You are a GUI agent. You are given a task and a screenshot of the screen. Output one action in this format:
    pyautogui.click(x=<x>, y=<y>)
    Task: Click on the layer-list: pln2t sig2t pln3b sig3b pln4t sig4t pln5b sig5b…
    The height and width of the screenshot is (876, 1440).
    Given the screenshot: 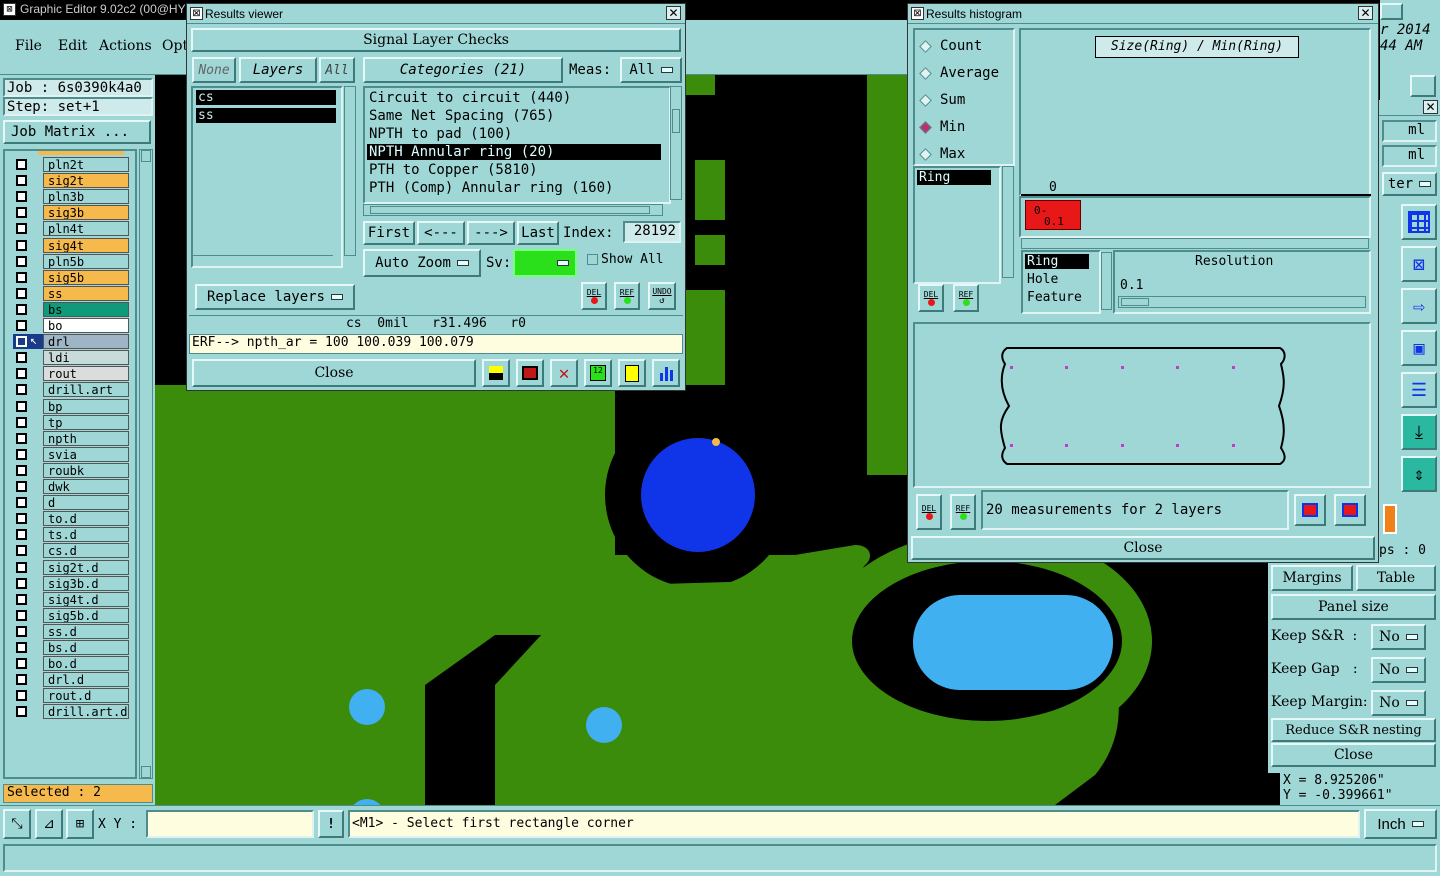 What is the action you would take?
    pyautogui.click(x=70, y=464)
    